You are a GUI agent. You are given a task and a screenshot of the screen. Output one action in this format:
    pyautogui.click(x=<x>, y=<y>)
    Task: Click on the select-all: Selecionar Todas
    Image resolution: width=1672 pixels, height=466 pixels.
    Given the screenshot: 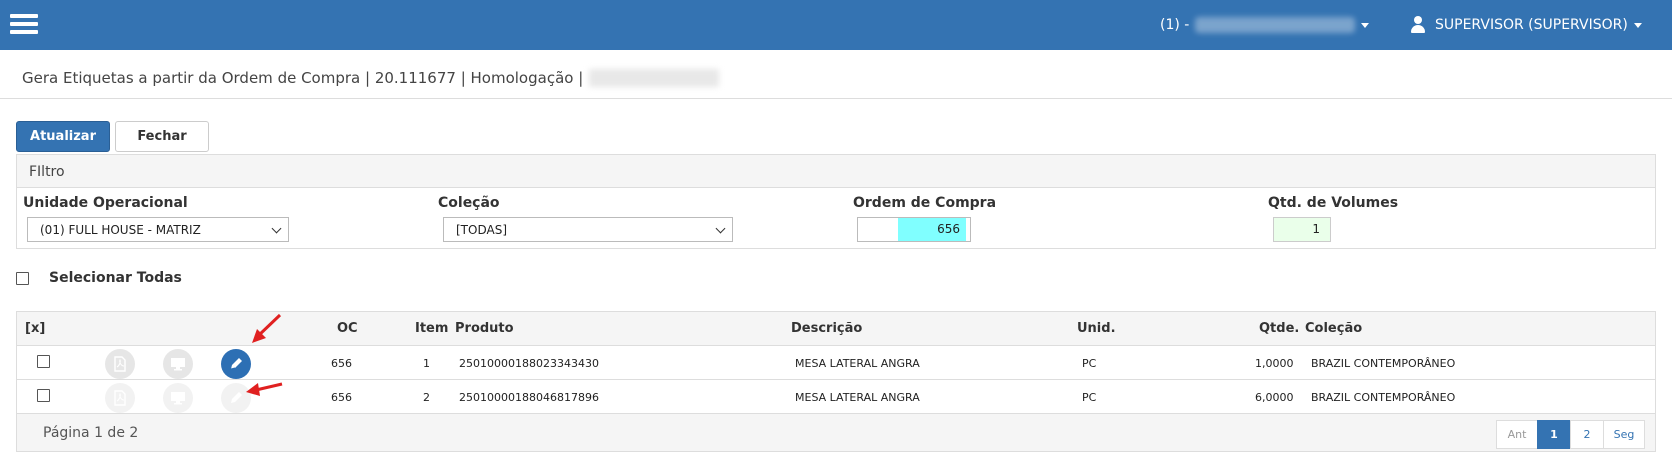 What is the action you would take?
    pyautogui.click(x=99, y=278)
    